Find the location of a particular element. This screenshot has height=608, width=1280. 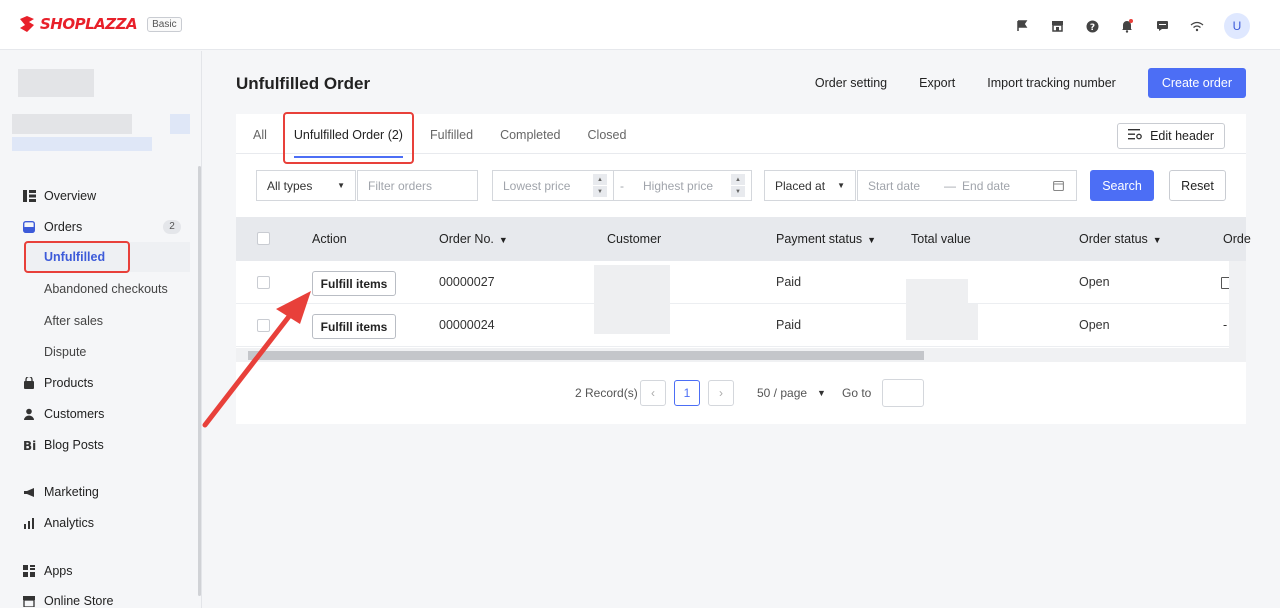

notification-bell-icon is located at coordinates (1127, 26).